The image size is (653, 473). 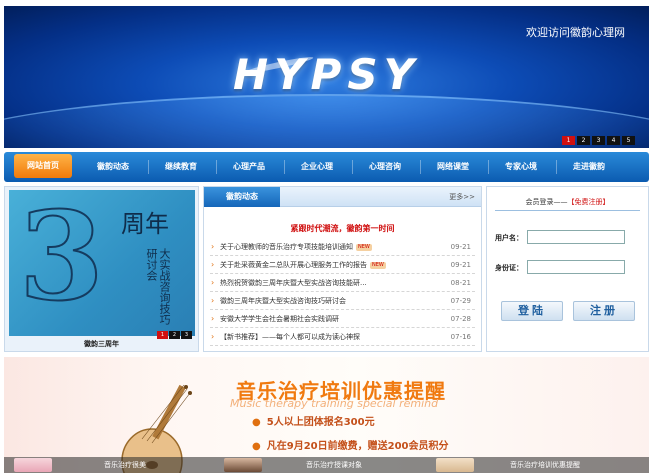 What do you see at coordinates (589, 167) in the screenshot?
I see `nav-item-about: 走进徽韵` at bounding box center [589, 167].